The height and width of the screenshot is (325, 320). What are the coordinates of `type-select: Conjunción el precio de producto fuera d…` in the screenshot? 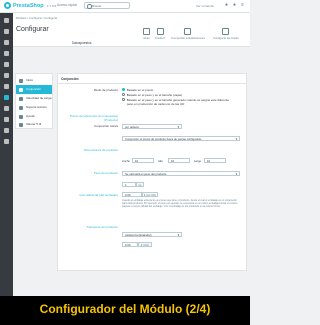 It's located at (181, 138).